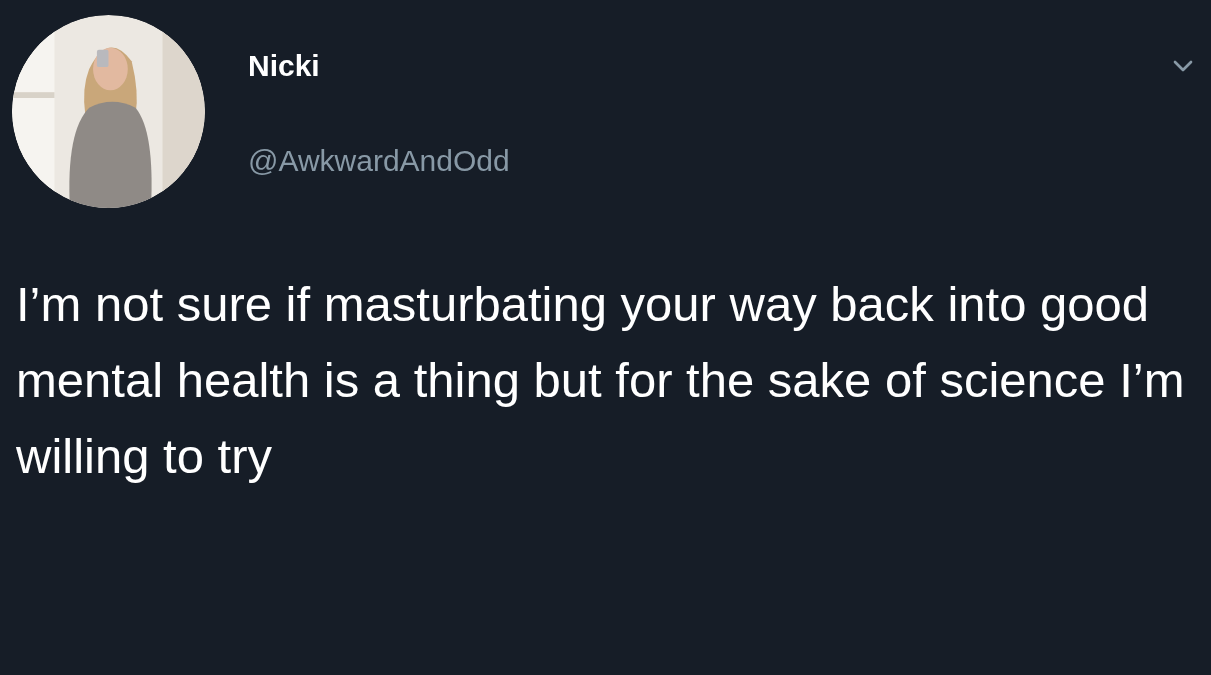  What do you see at coordinates (379, 161) in the screenshot?
I see `author-handle: @AwkwardAndOdd` at bounding box center [379, 161].